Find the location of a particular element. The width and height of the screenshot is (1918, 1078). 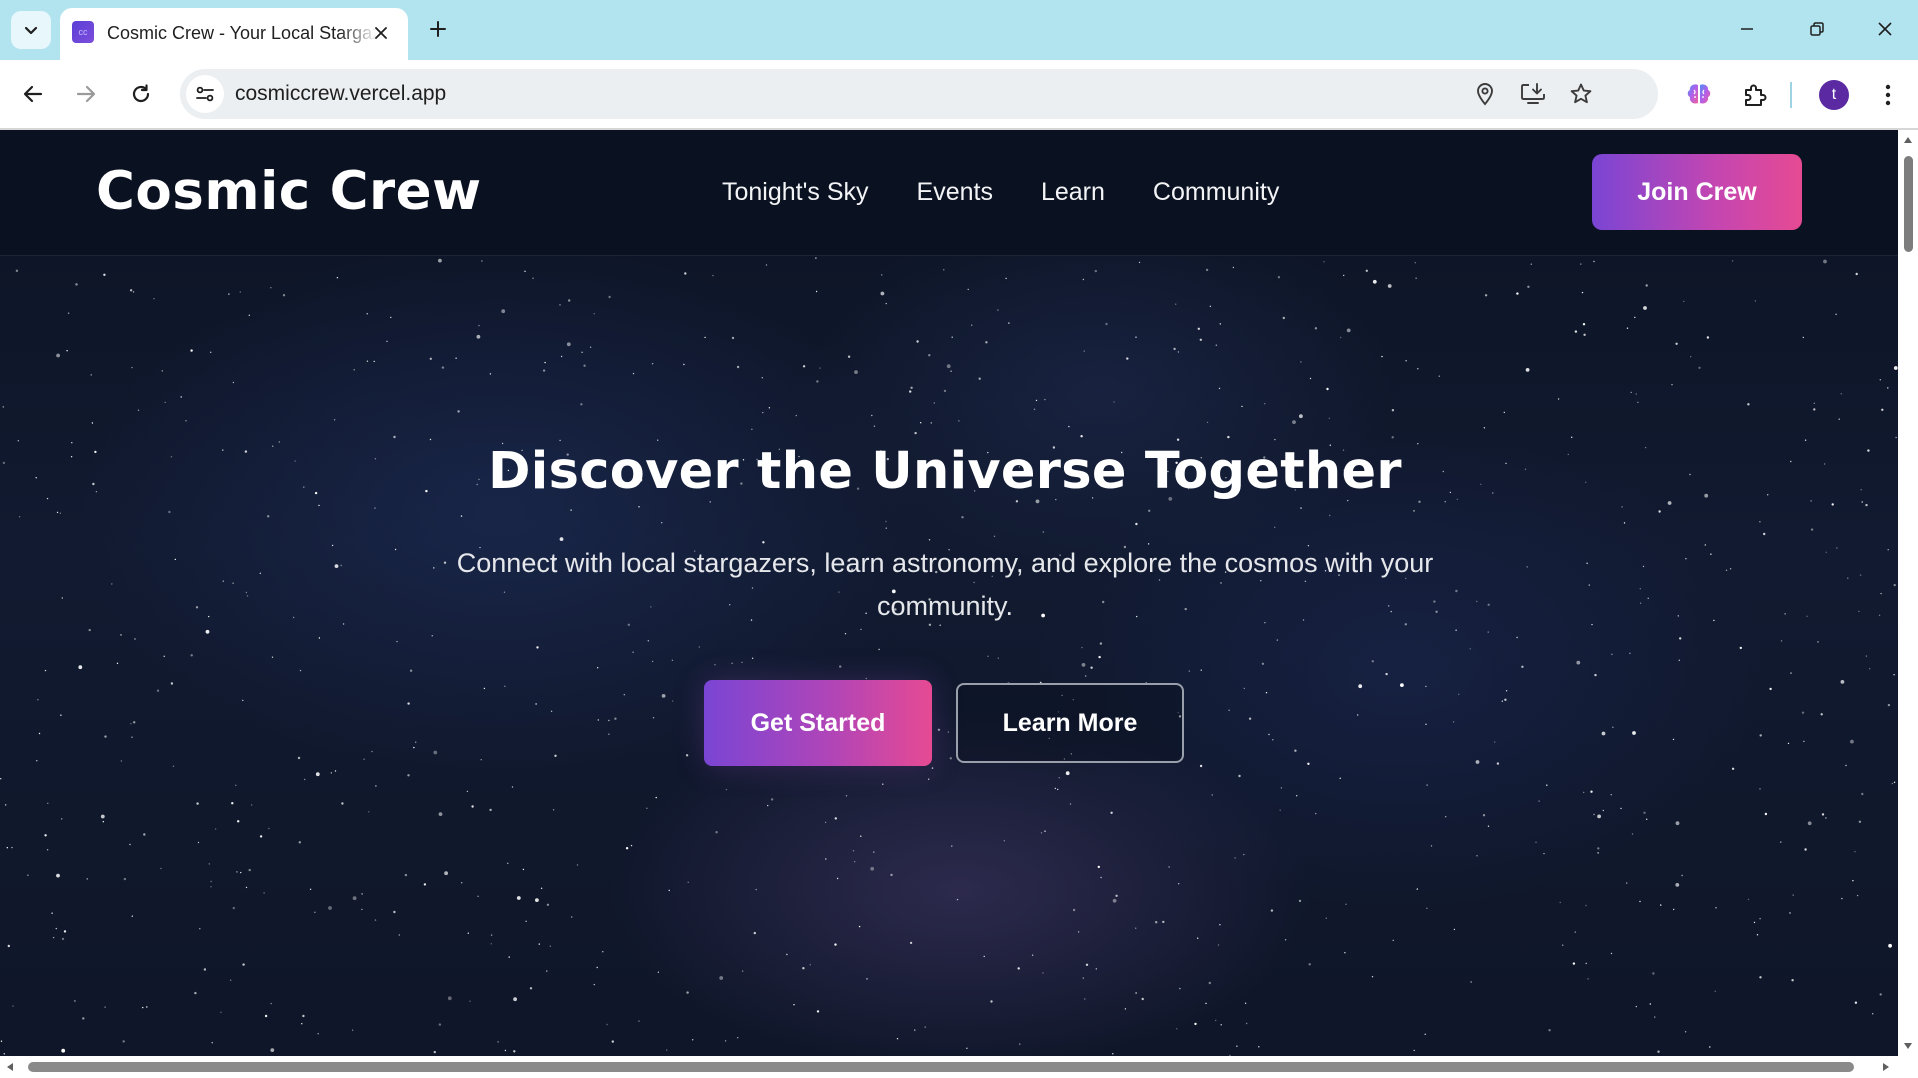

address-bar is located at coordinates (919, 94).